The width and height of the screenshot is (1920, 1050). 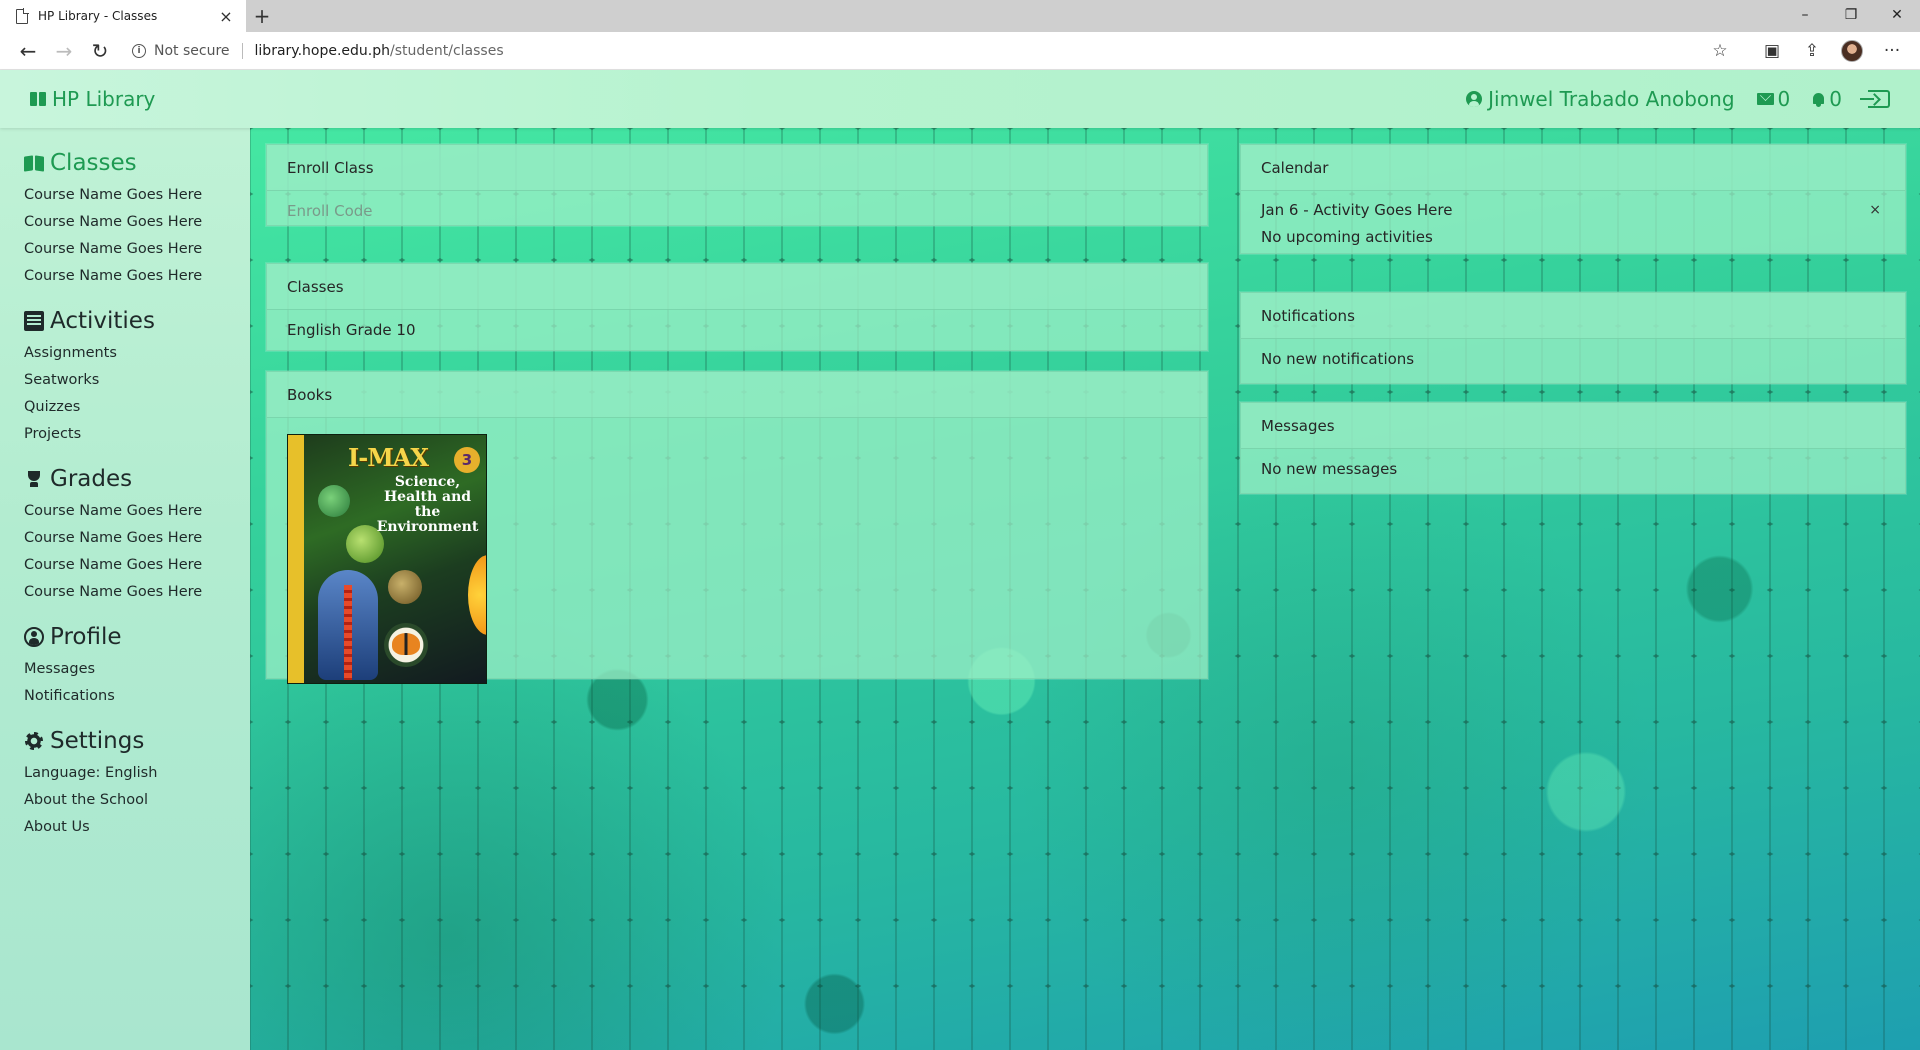 I want to click on minimize-button: –, so click(x=1805, y=15).